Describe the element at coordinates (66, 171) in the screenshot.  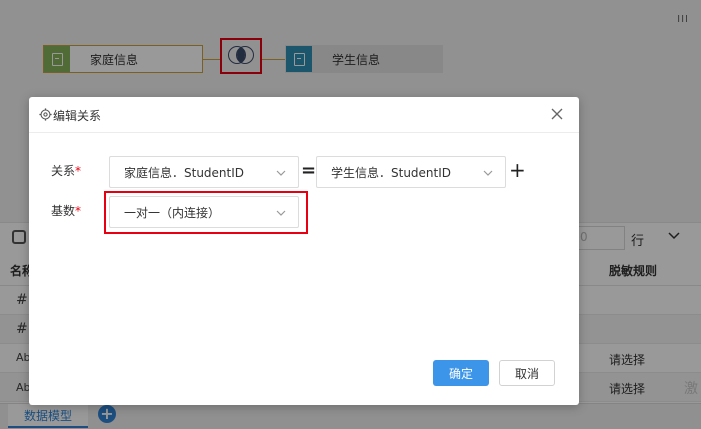
I see `relation-label: 关系*` at that location.